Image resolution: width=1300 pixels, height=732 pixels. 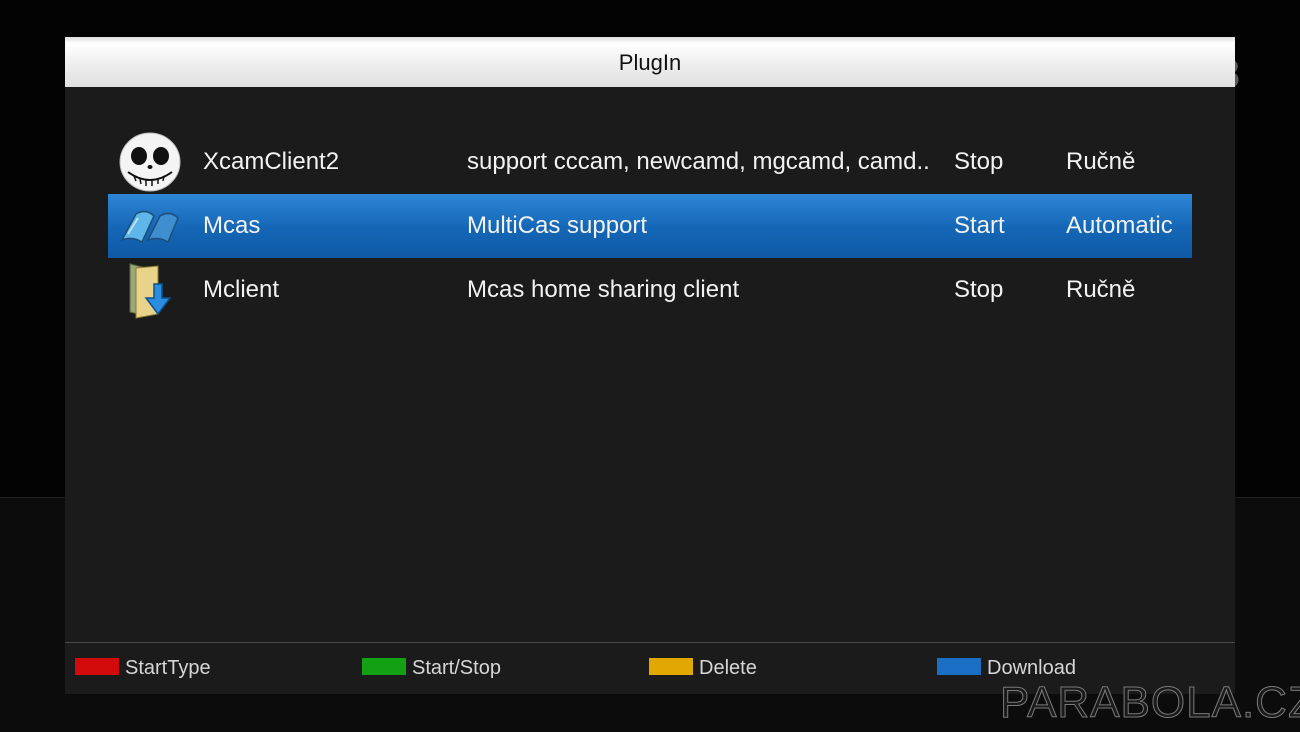 What do you see at coordinates (650, 642) in the screenshot?
I see `footer-divider` at bounding box center [650, 642].